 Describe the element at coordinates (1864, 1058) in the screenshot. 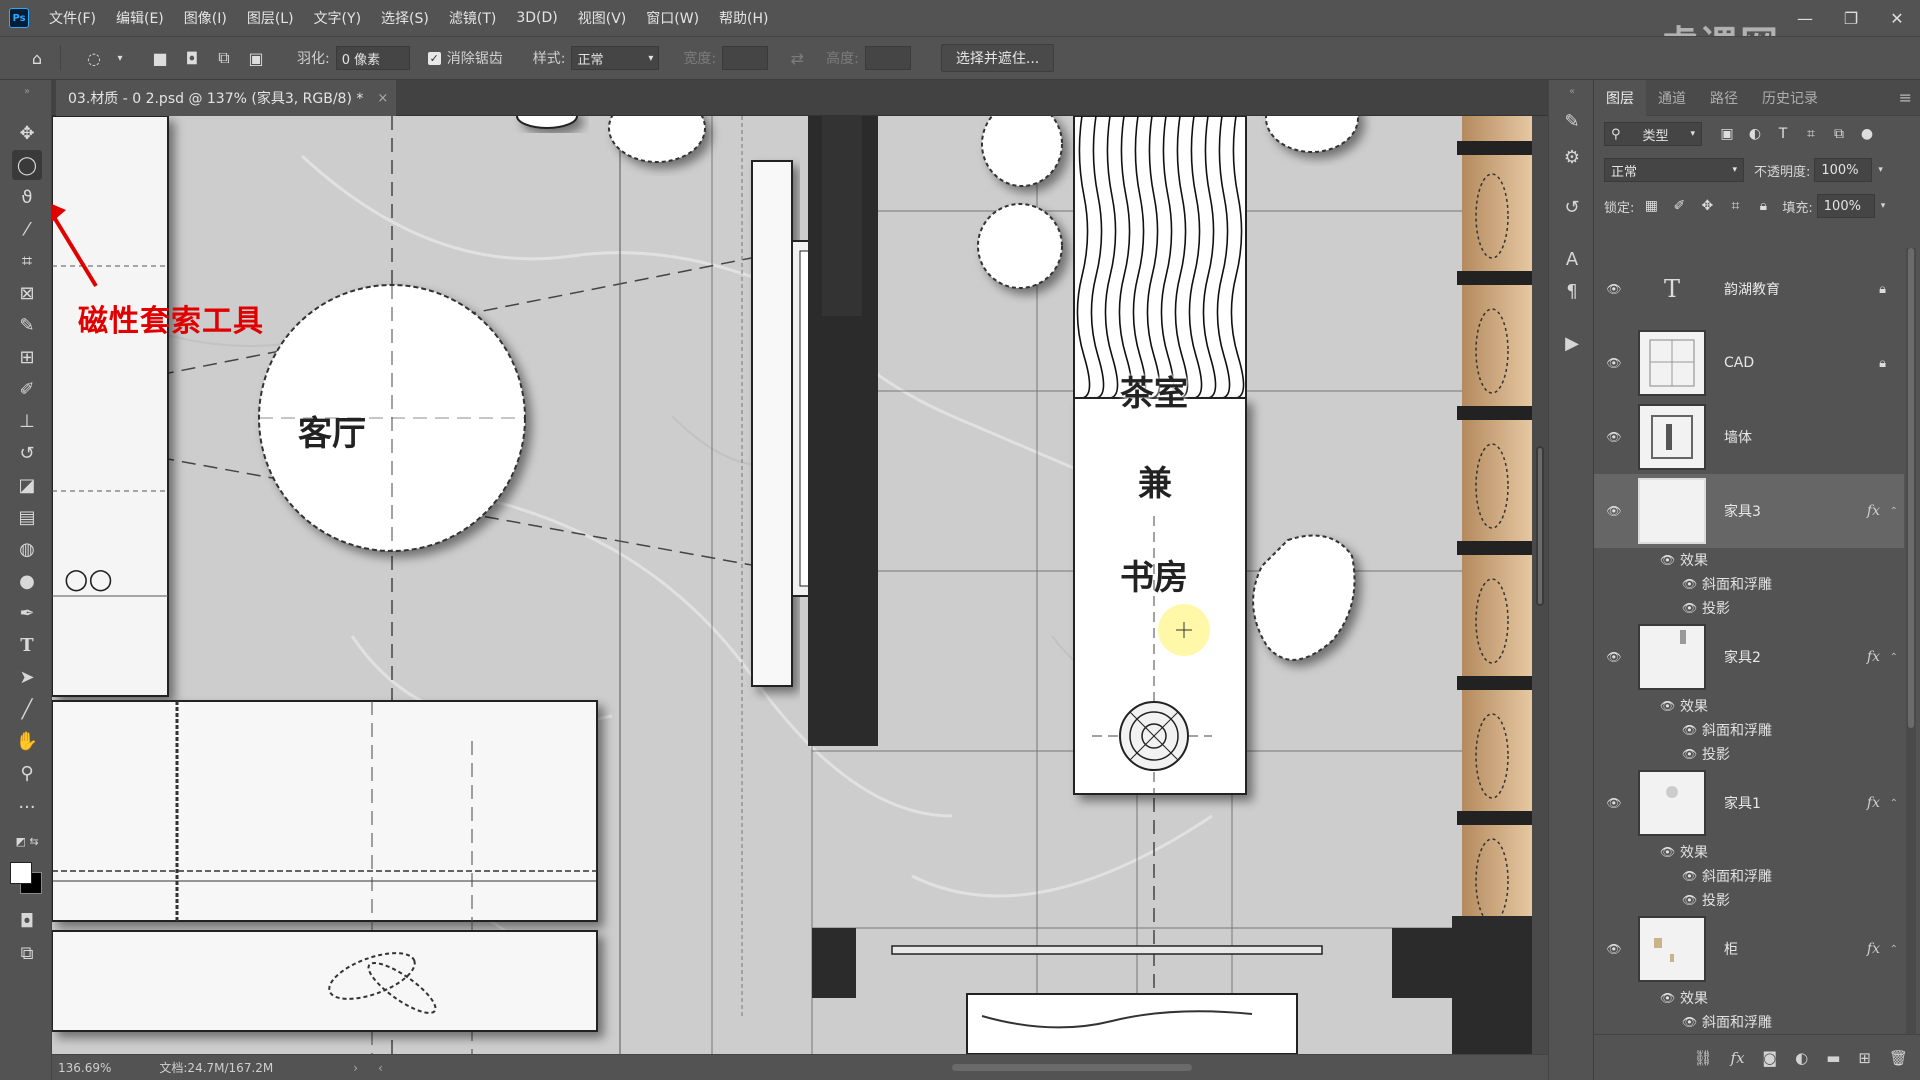

I see `new-layer-icon: ⊞` at that location.